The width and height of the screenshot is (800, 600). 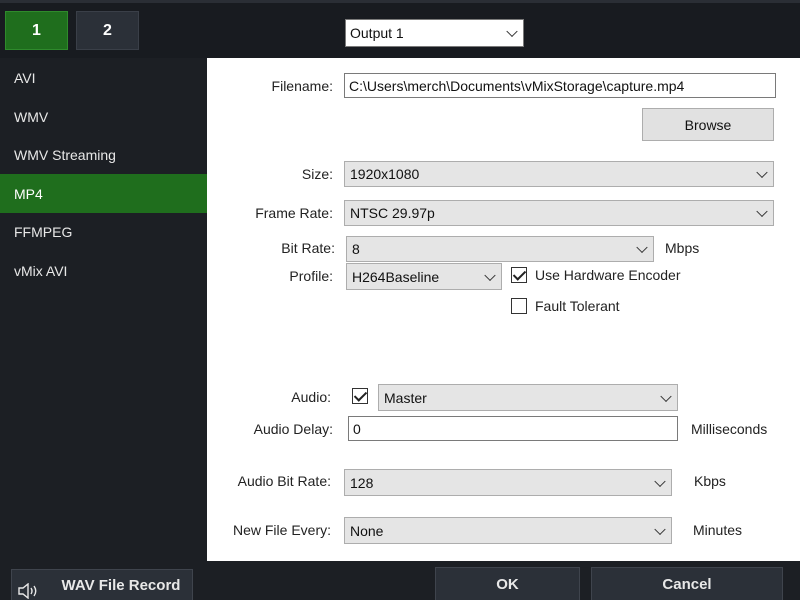 What do you see at coordinates (36, 30) in the screenshot?
I see `tab-1: 1` at bounding box center [36, 30].